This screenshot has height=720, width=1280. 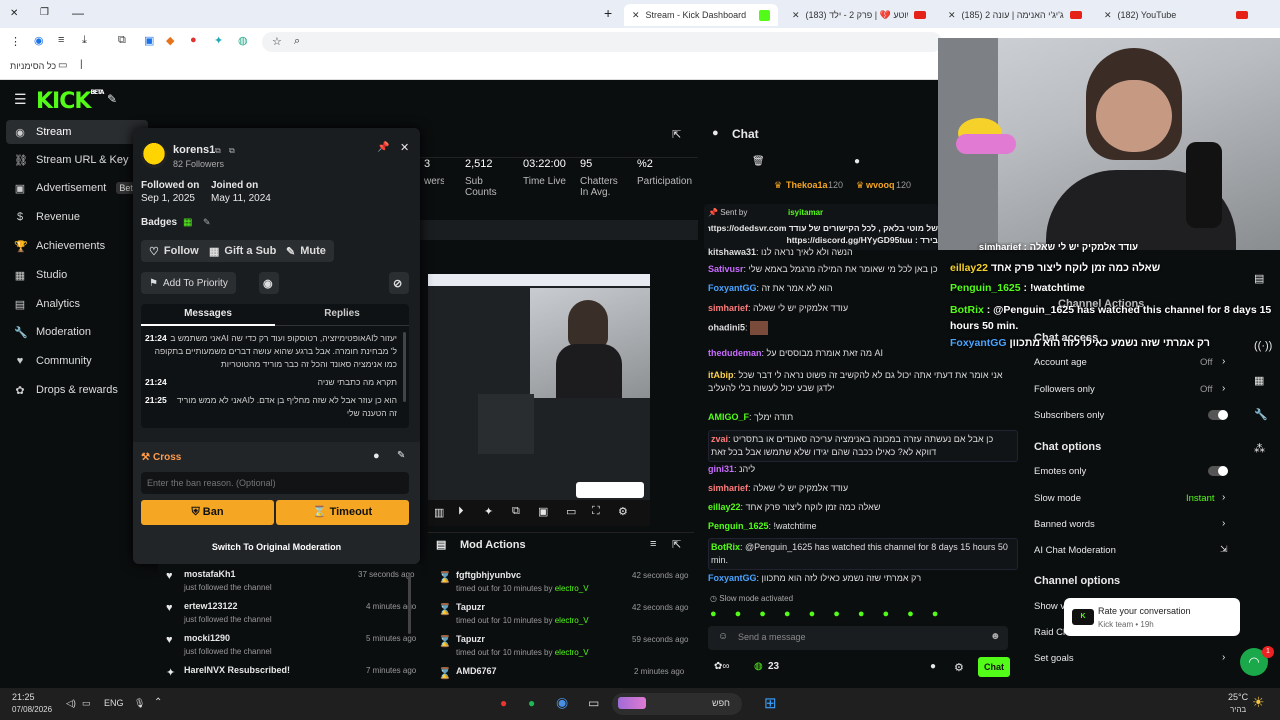 What do you see at coordinates (276, 547) in the screenshot?
I see `switch-moderation-button: Switch To Original Moderation` at bounding box center [276, 547].